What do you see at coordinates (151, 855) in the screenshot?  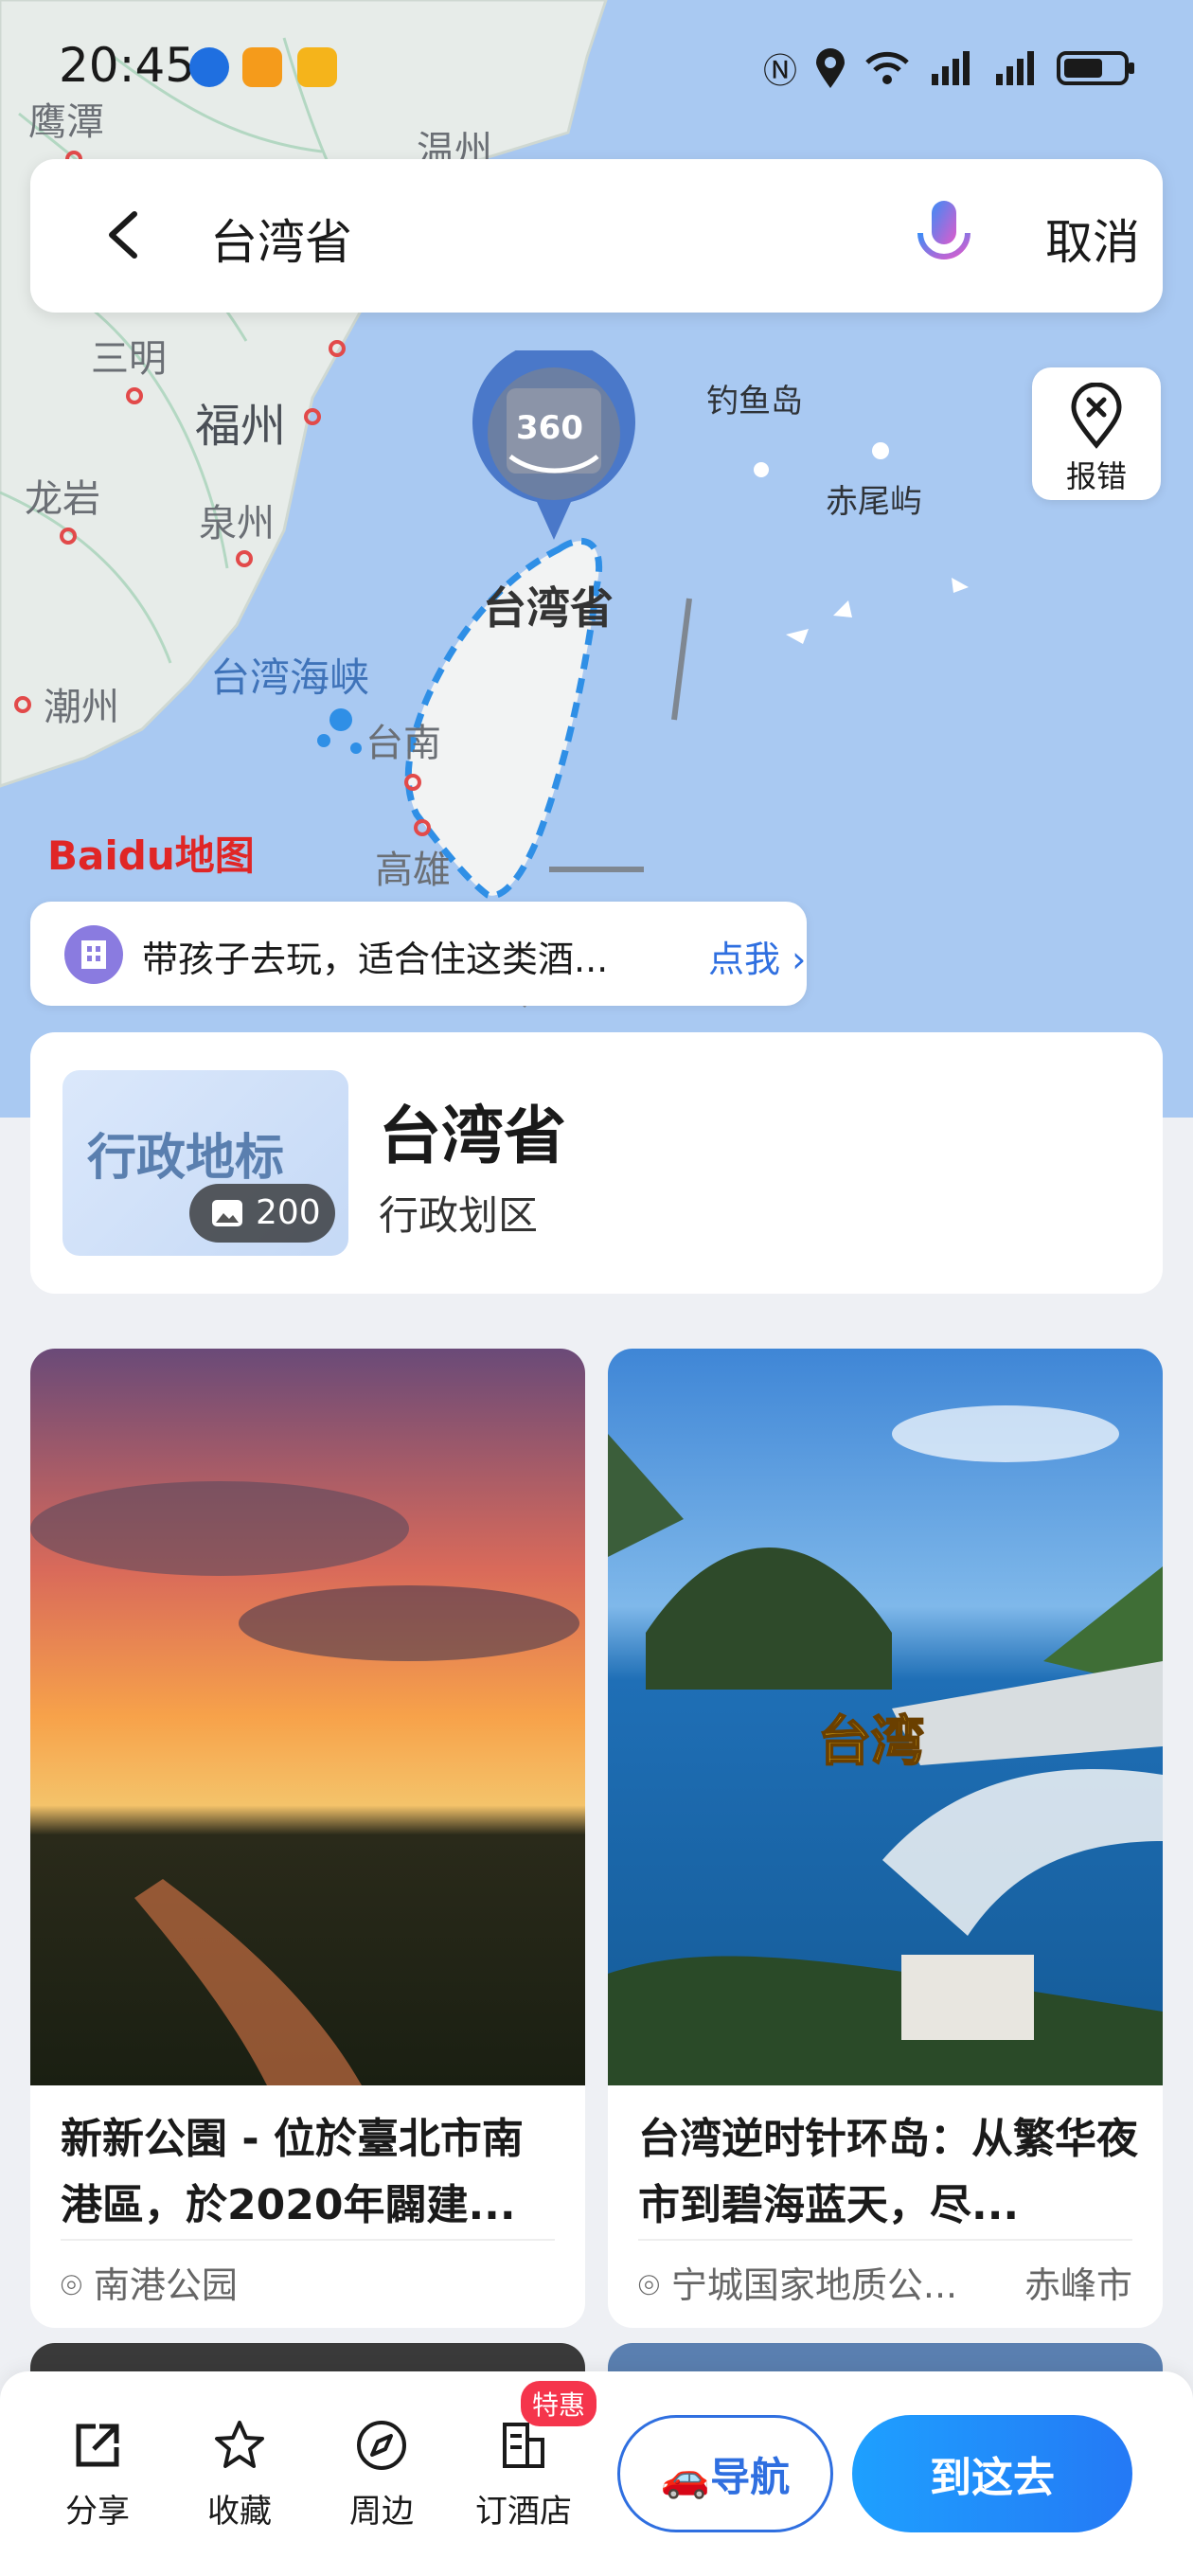 I see `baidu-logo-text: Baidu地图` at bounding box center [151, 855].